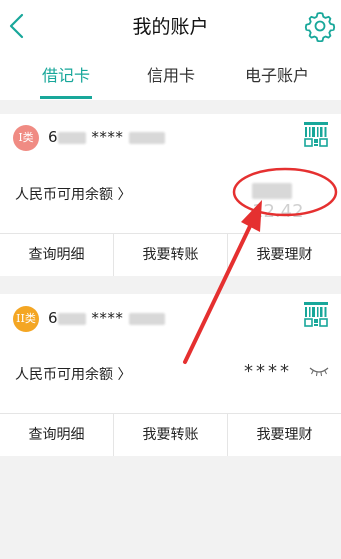 The image size is (341, 559). What do you see at coordinates (272, 191) in the screenshot?
I see `masked-balance` at bounding box center [272, 191].